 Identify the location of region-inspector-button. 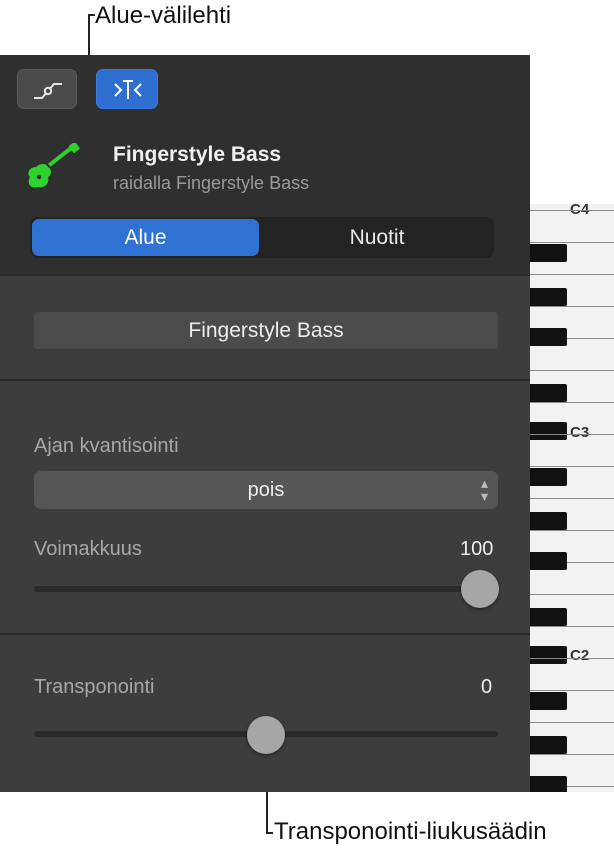
(127, 89).